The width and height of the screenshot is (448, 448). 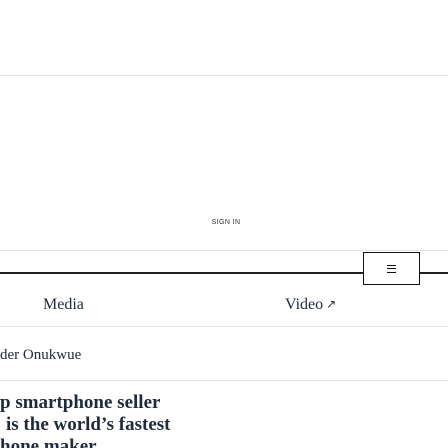 I want to click on hamburger-menu-icon, so click(x=391, y=268).